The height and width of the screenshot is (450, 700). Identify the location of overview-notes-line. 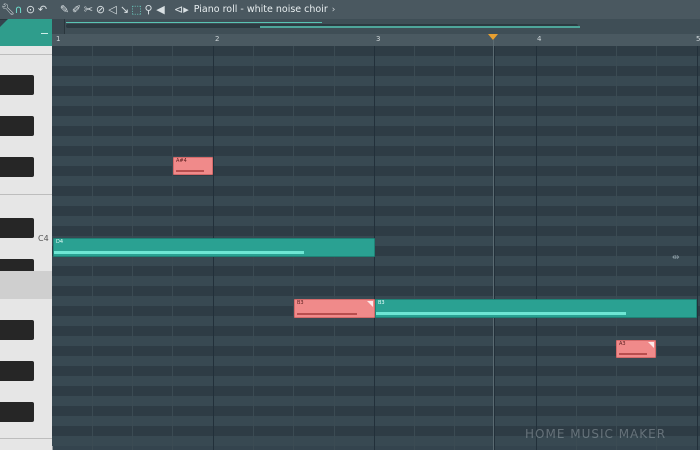
(194, 22).